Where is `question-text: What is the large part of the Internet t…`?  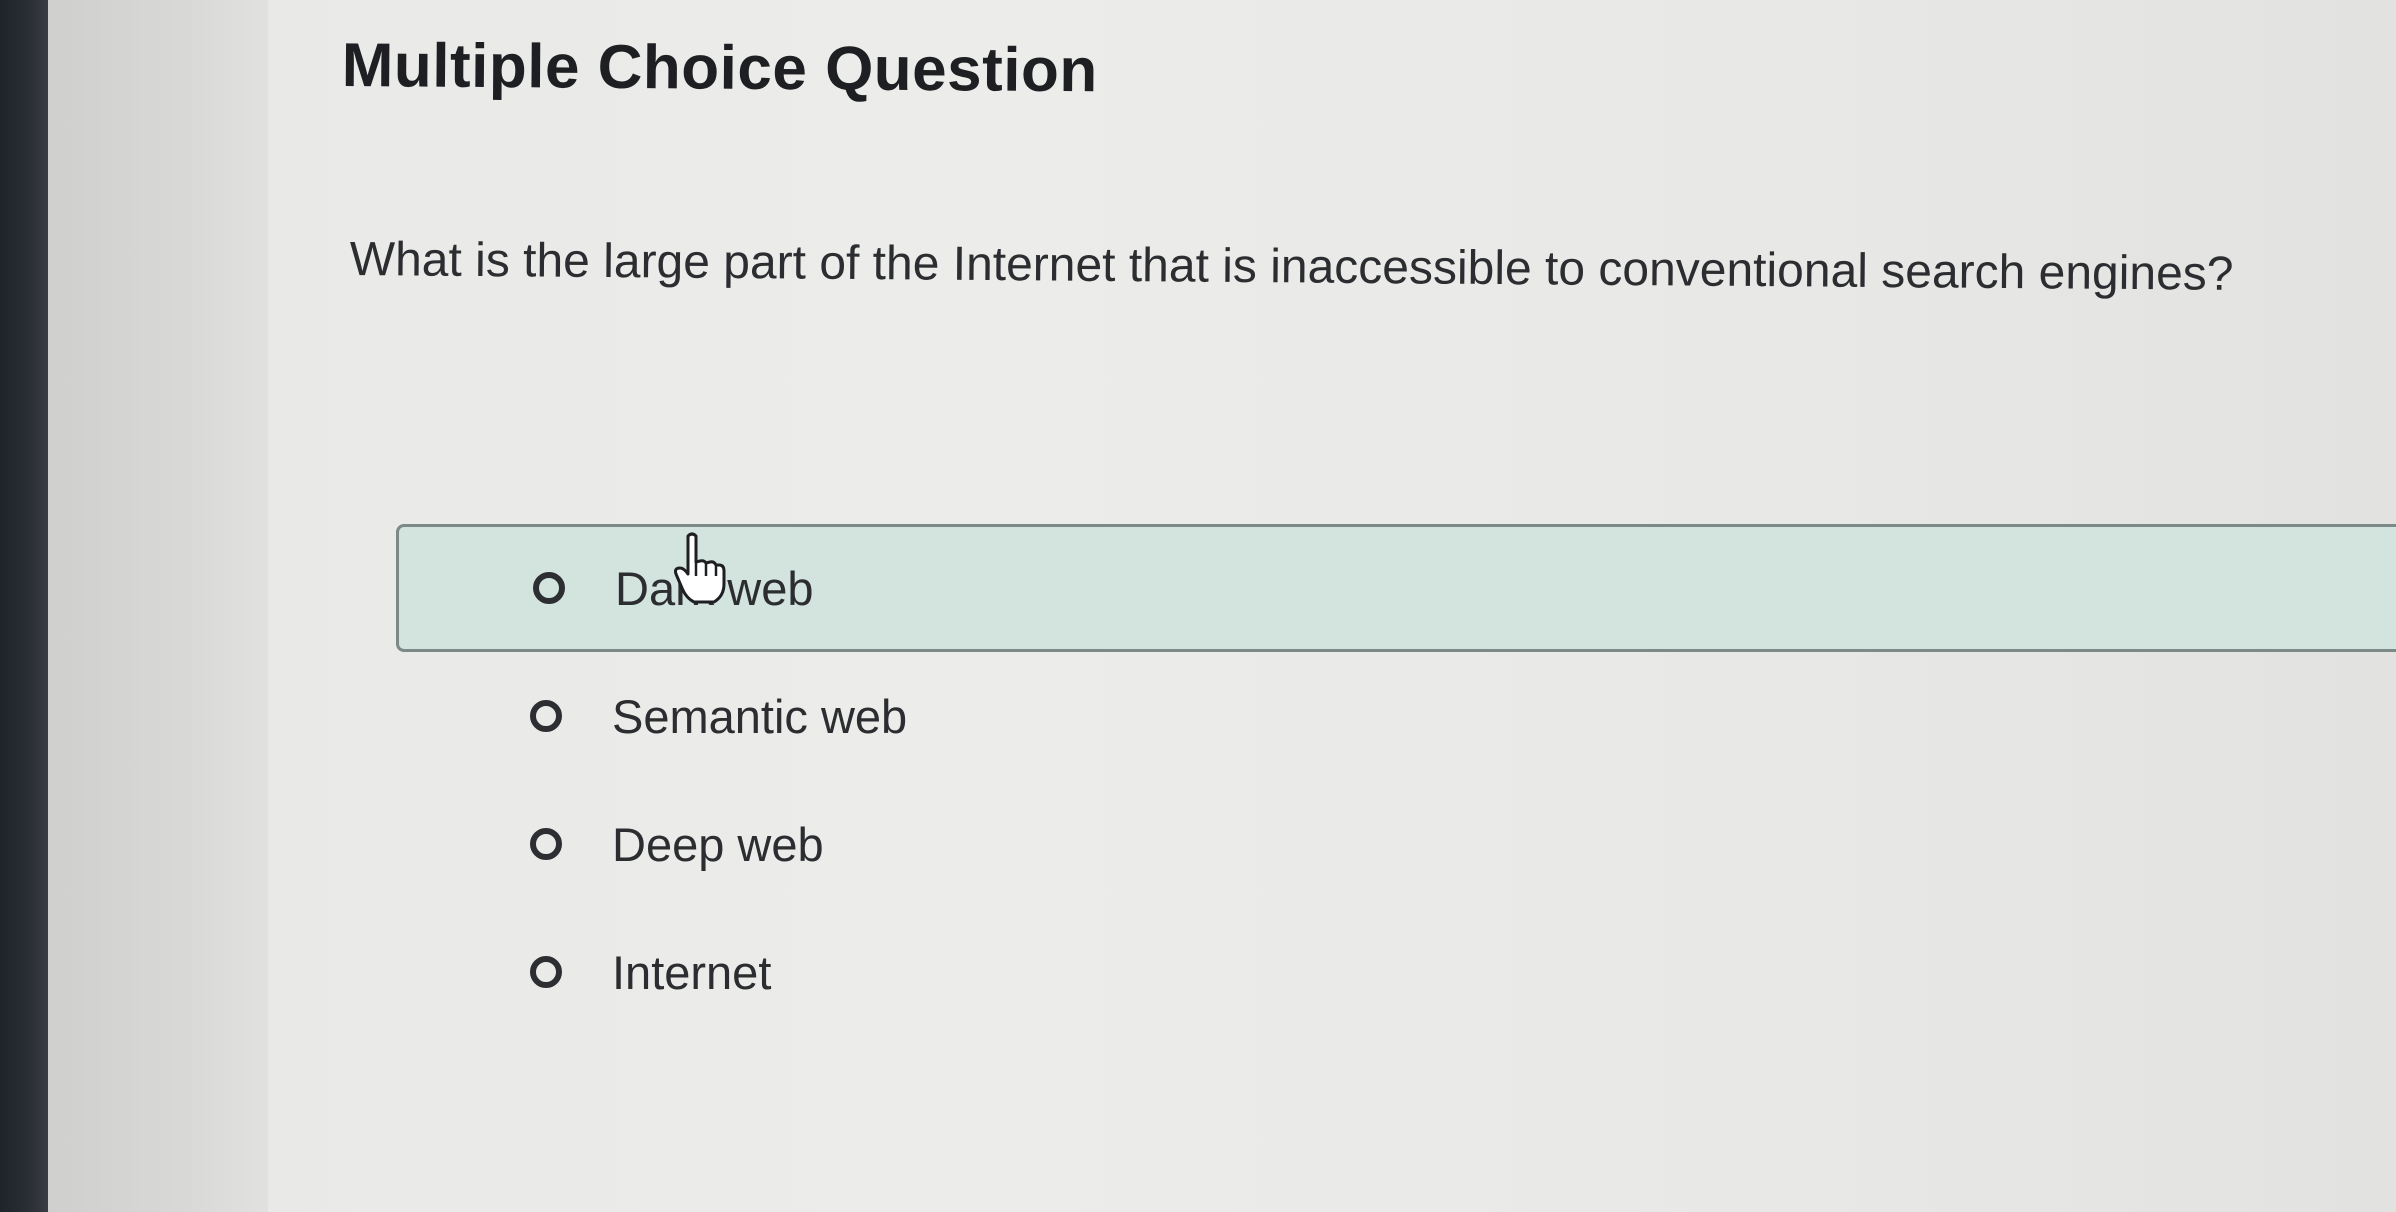 question-text: What is the large part of the Internet t… is located at coordinates (1291, 266).